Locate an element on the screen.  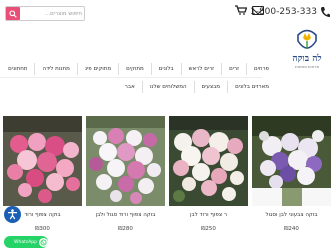
search-icon is located at coordinates (13, 13).